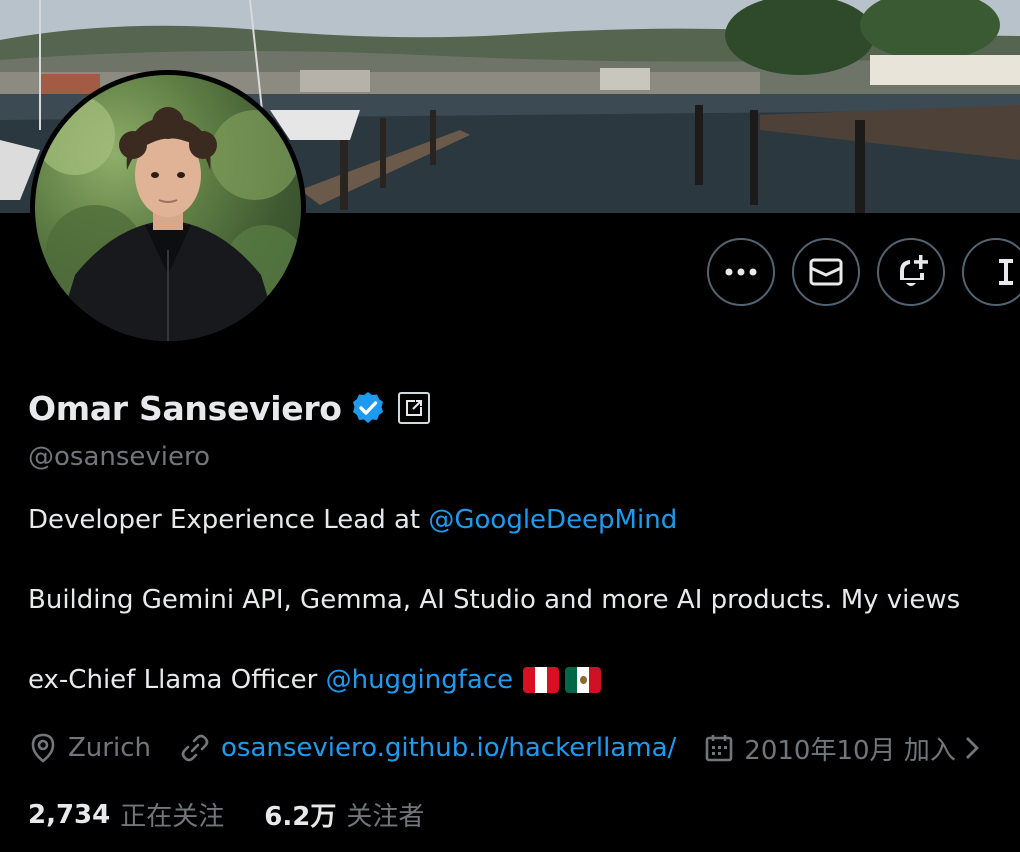 The image size is (1020, 852). I want to click on message-button, so click(826, 272).